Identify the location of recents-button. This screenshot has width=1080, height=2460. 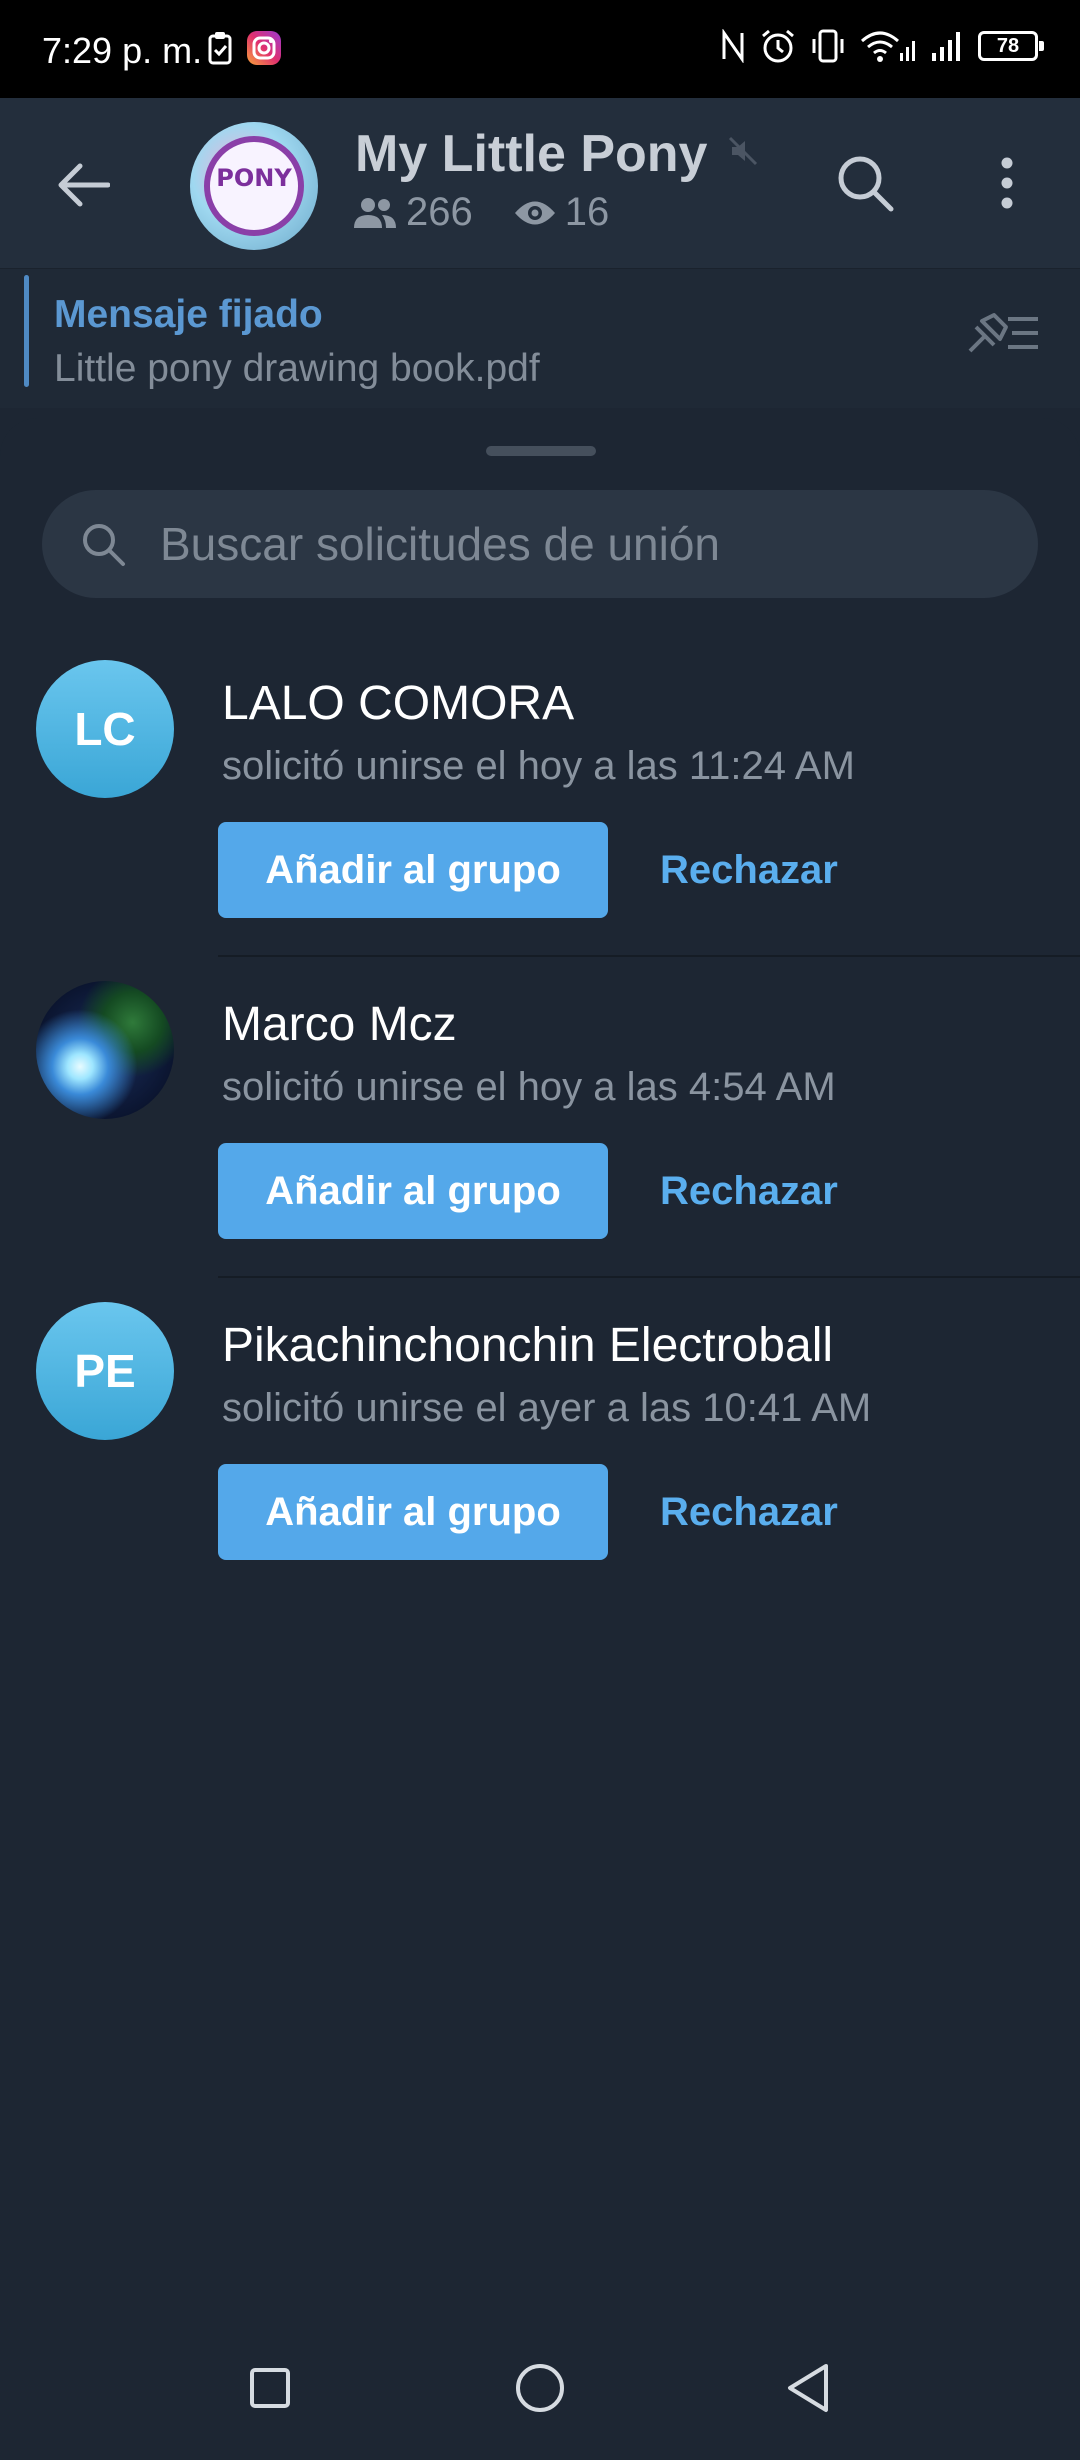
(270, 2388).